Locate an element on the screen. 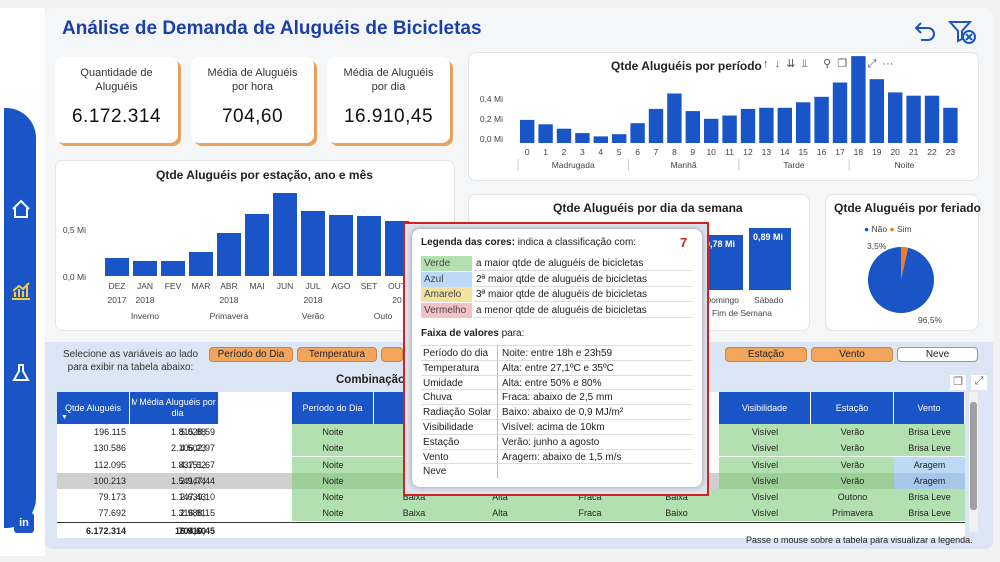 The height and width of the screenshot is (562, 1000). home-icon is located at coordinates (21, 209).